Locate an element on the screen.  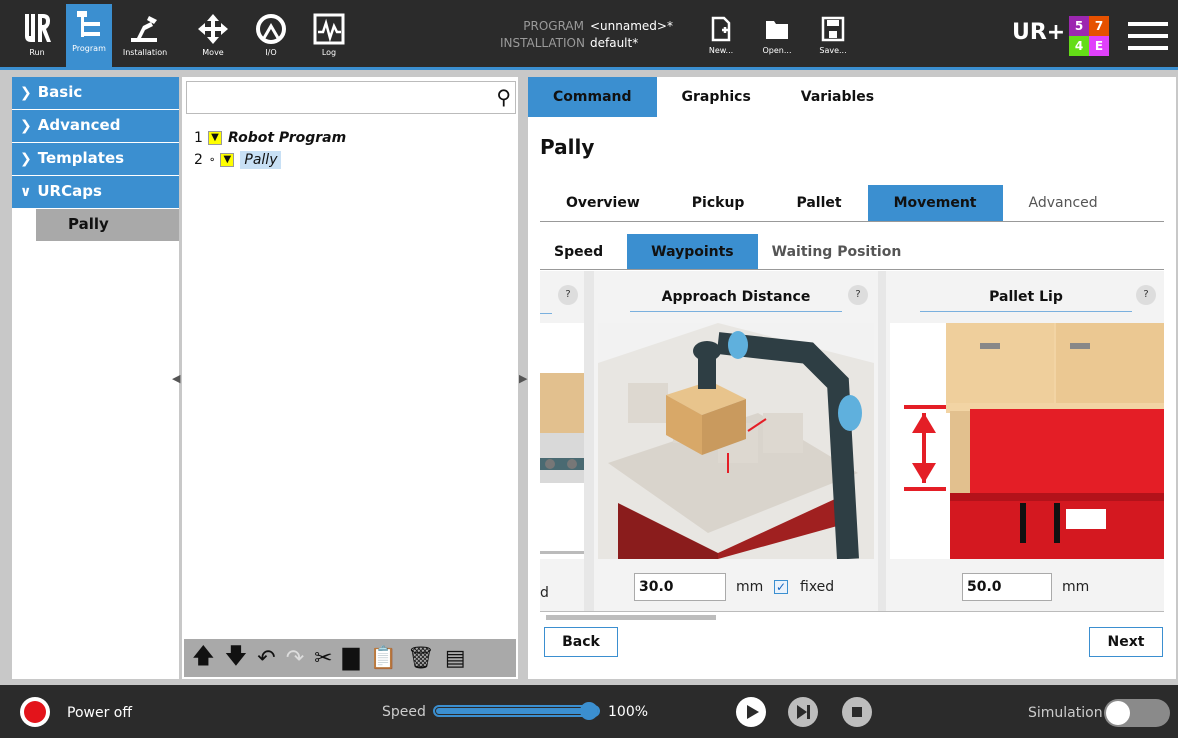
nav-templates-label: Templates is located at coordinates (81, 158).